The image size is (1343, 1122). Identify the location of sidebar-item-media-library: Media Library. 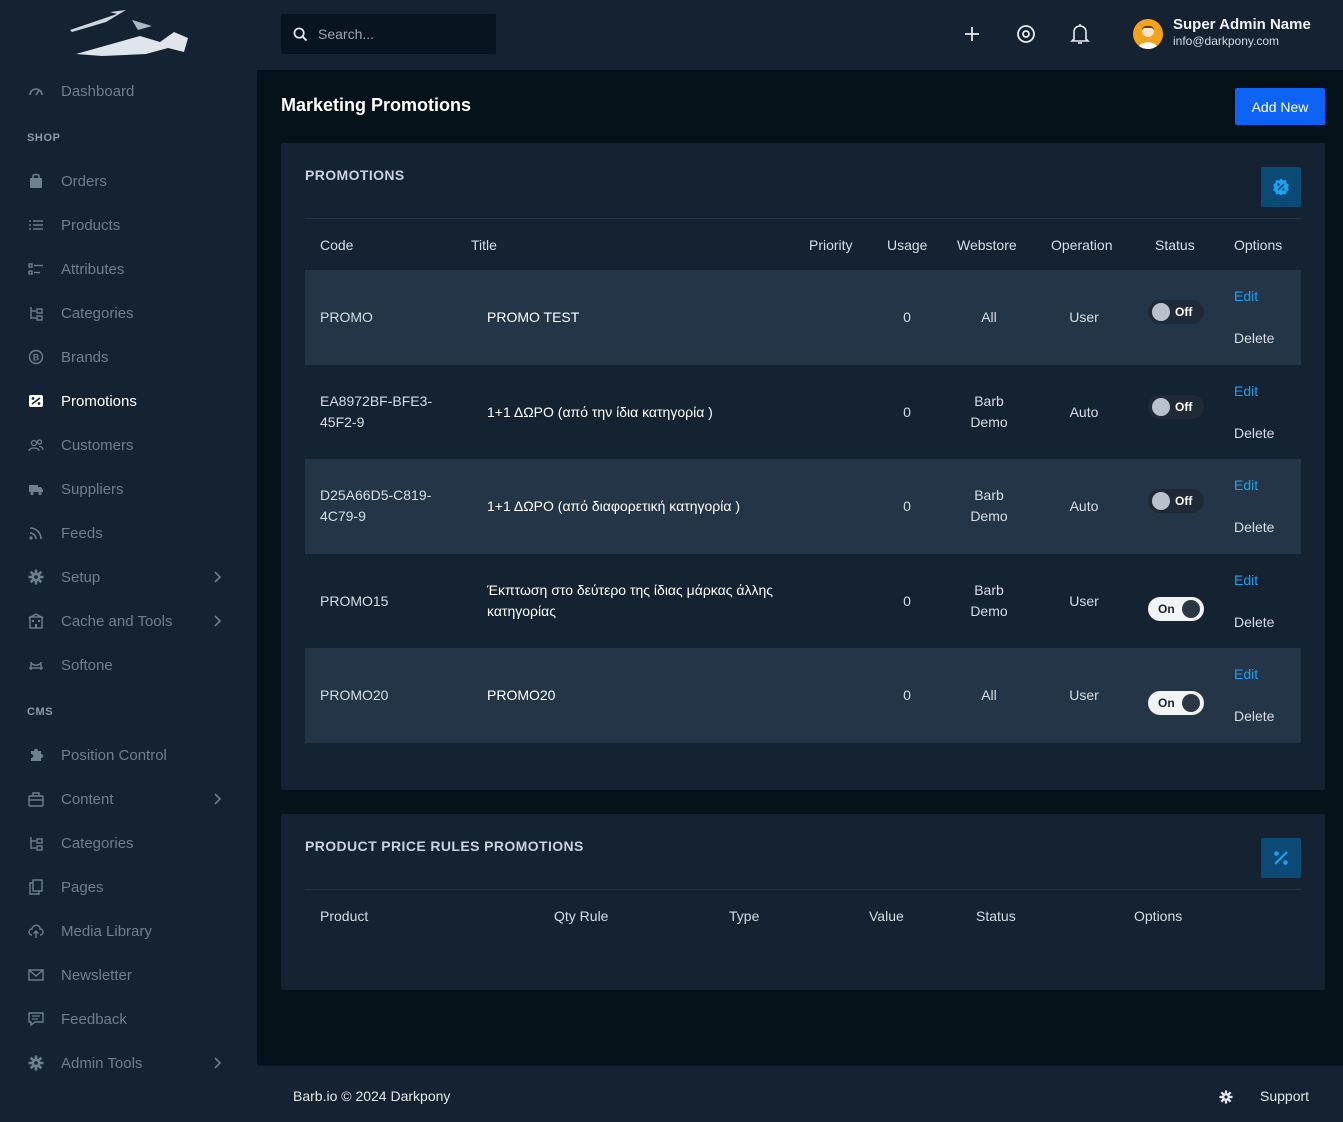
(128, 931).